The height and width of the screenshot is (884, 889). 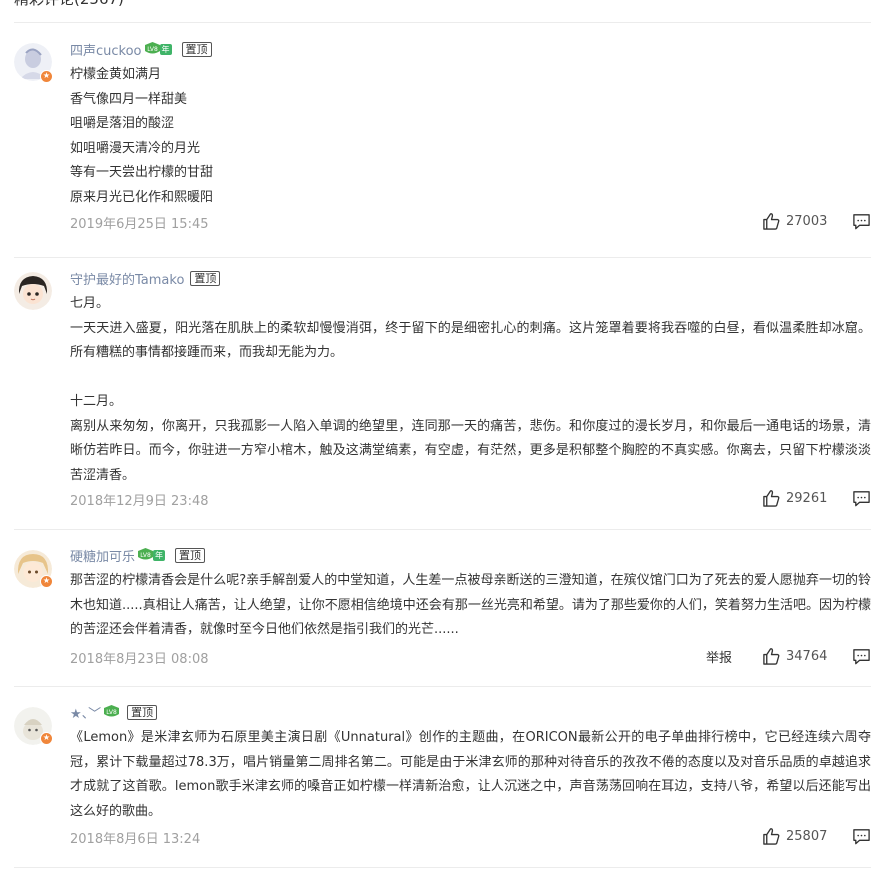 I want to click on content-paragraph, so click(x=470, y=378).